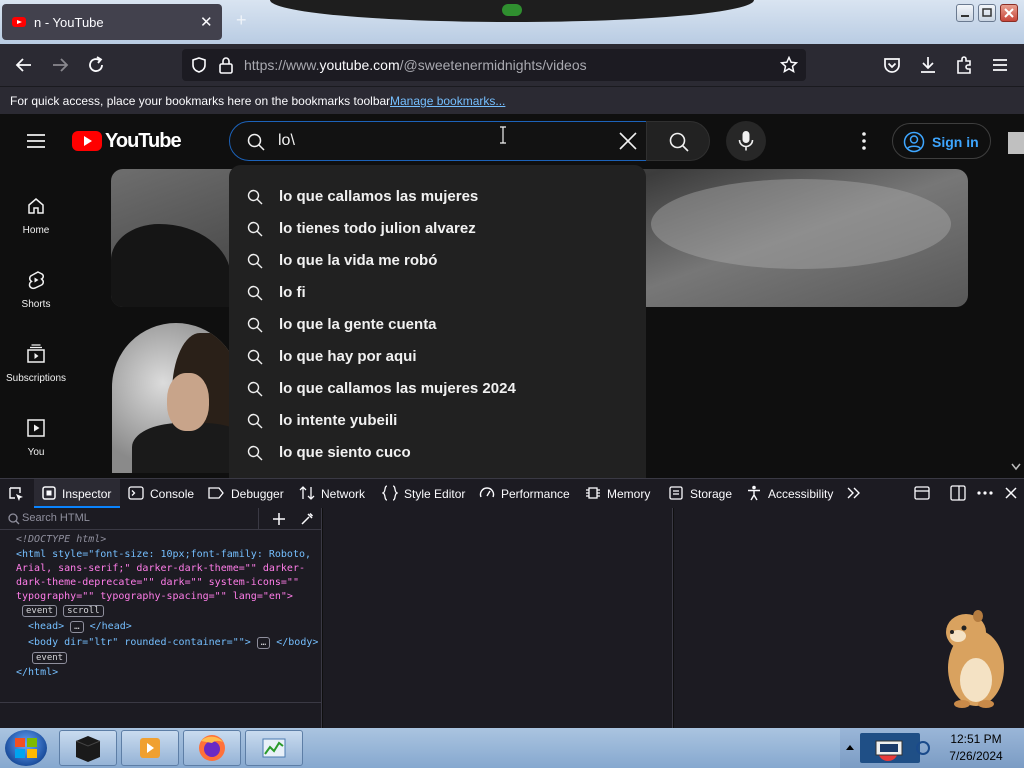  Describe the element at coordinates (188, 402) in the screenshot. I see `avatar-face` at that location.